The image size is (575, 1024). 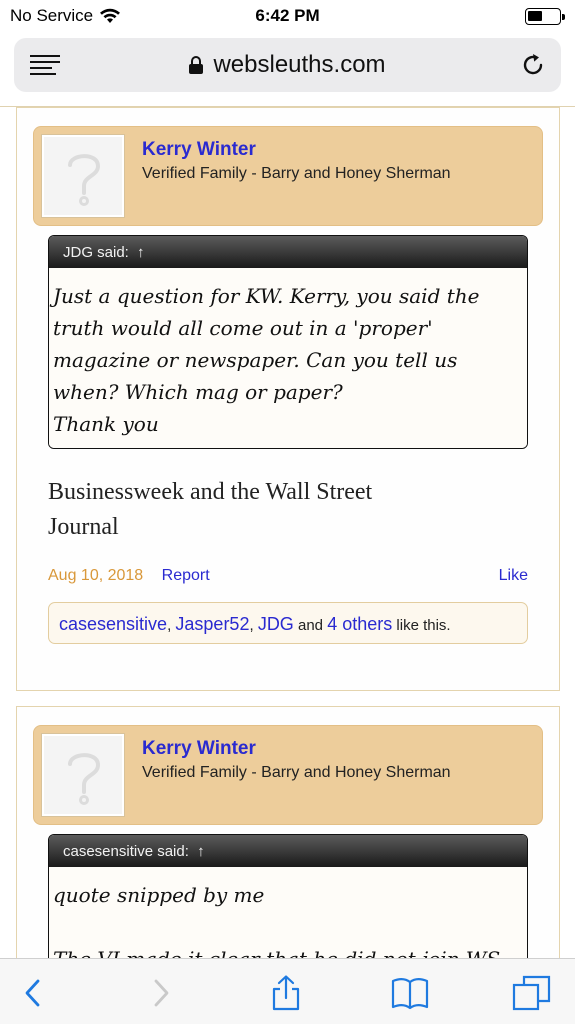 I want to click on likes-tail-text: like this., so click(x=423, y=625).